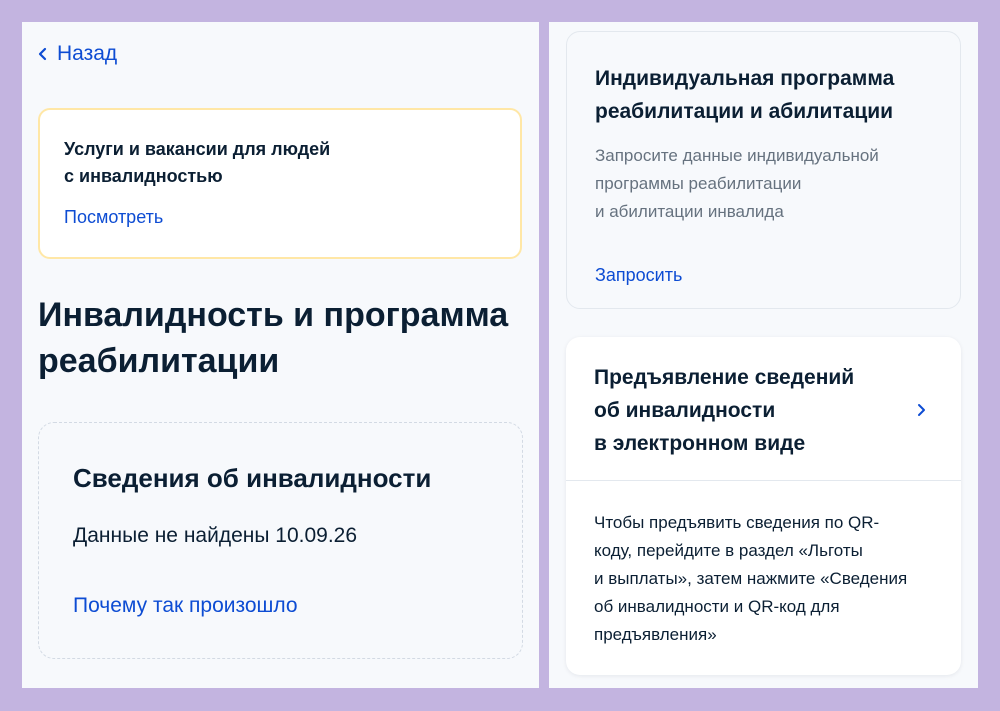 The height and width of the screenshot is (711, 1000). I want to click on back-link: Назад, so click(77, 54).